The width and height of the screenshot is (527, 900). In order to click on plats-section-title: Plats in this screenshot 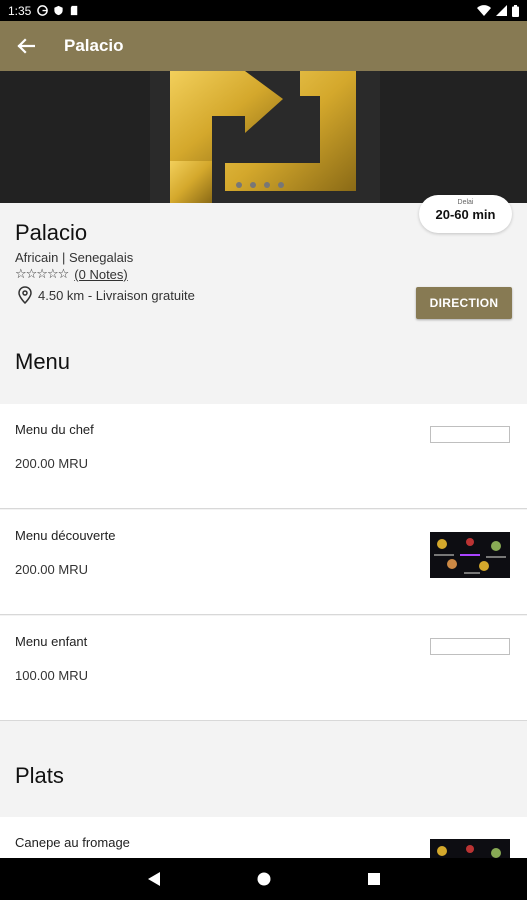, I will do `click(39, 775)`.